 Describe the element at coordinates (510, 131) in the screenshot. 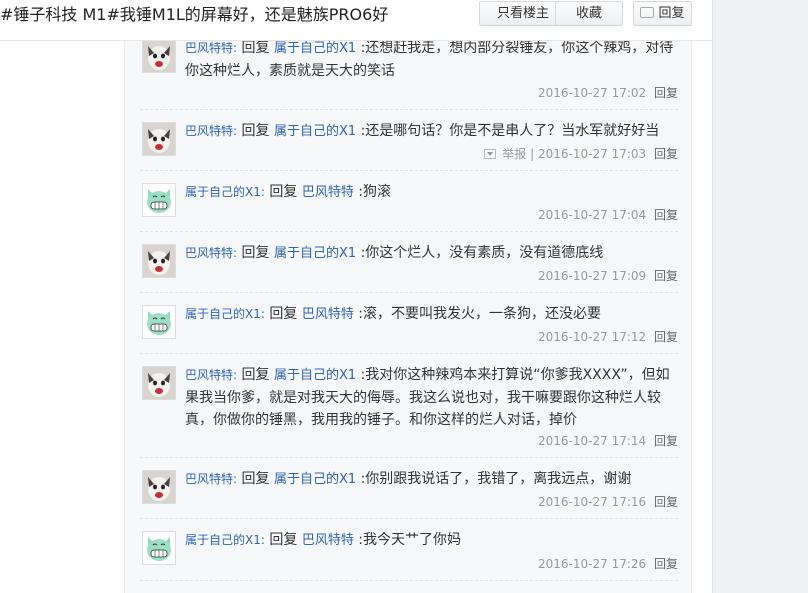

I see `comment-text: :还是哪句话？你是不是串人了？当水军就好好当` at that location.